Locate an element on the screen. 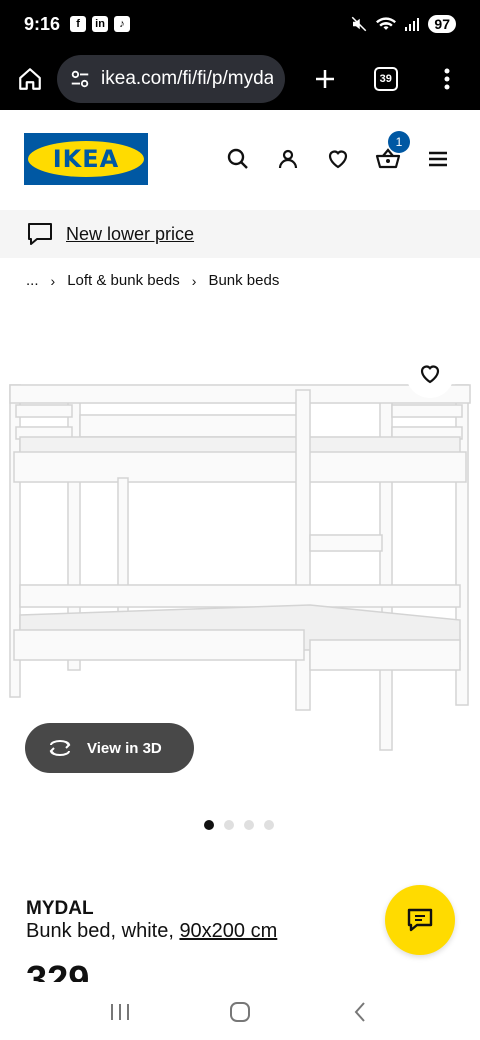 The image size is (480, 1040). breadcrumb-loft-bunk-beds: Loft & bunk beds is located at coordinates (123, 280).